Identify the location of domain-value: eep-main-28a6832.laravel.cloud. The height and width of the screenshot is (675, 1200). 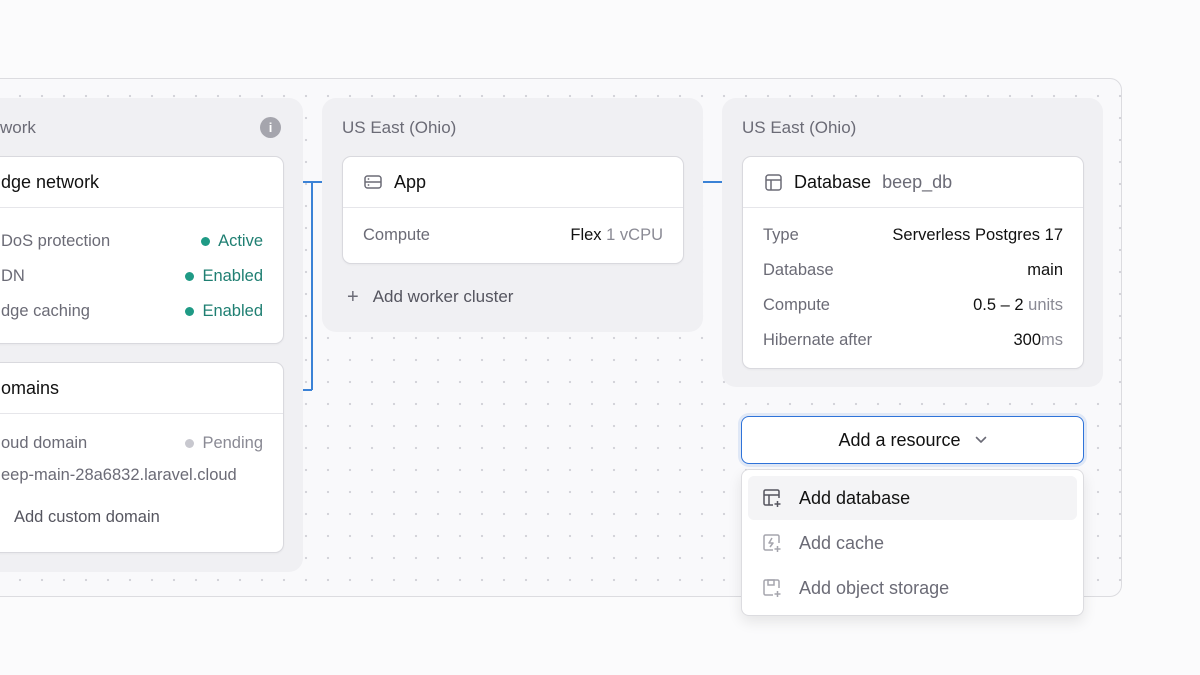
(132, 475).